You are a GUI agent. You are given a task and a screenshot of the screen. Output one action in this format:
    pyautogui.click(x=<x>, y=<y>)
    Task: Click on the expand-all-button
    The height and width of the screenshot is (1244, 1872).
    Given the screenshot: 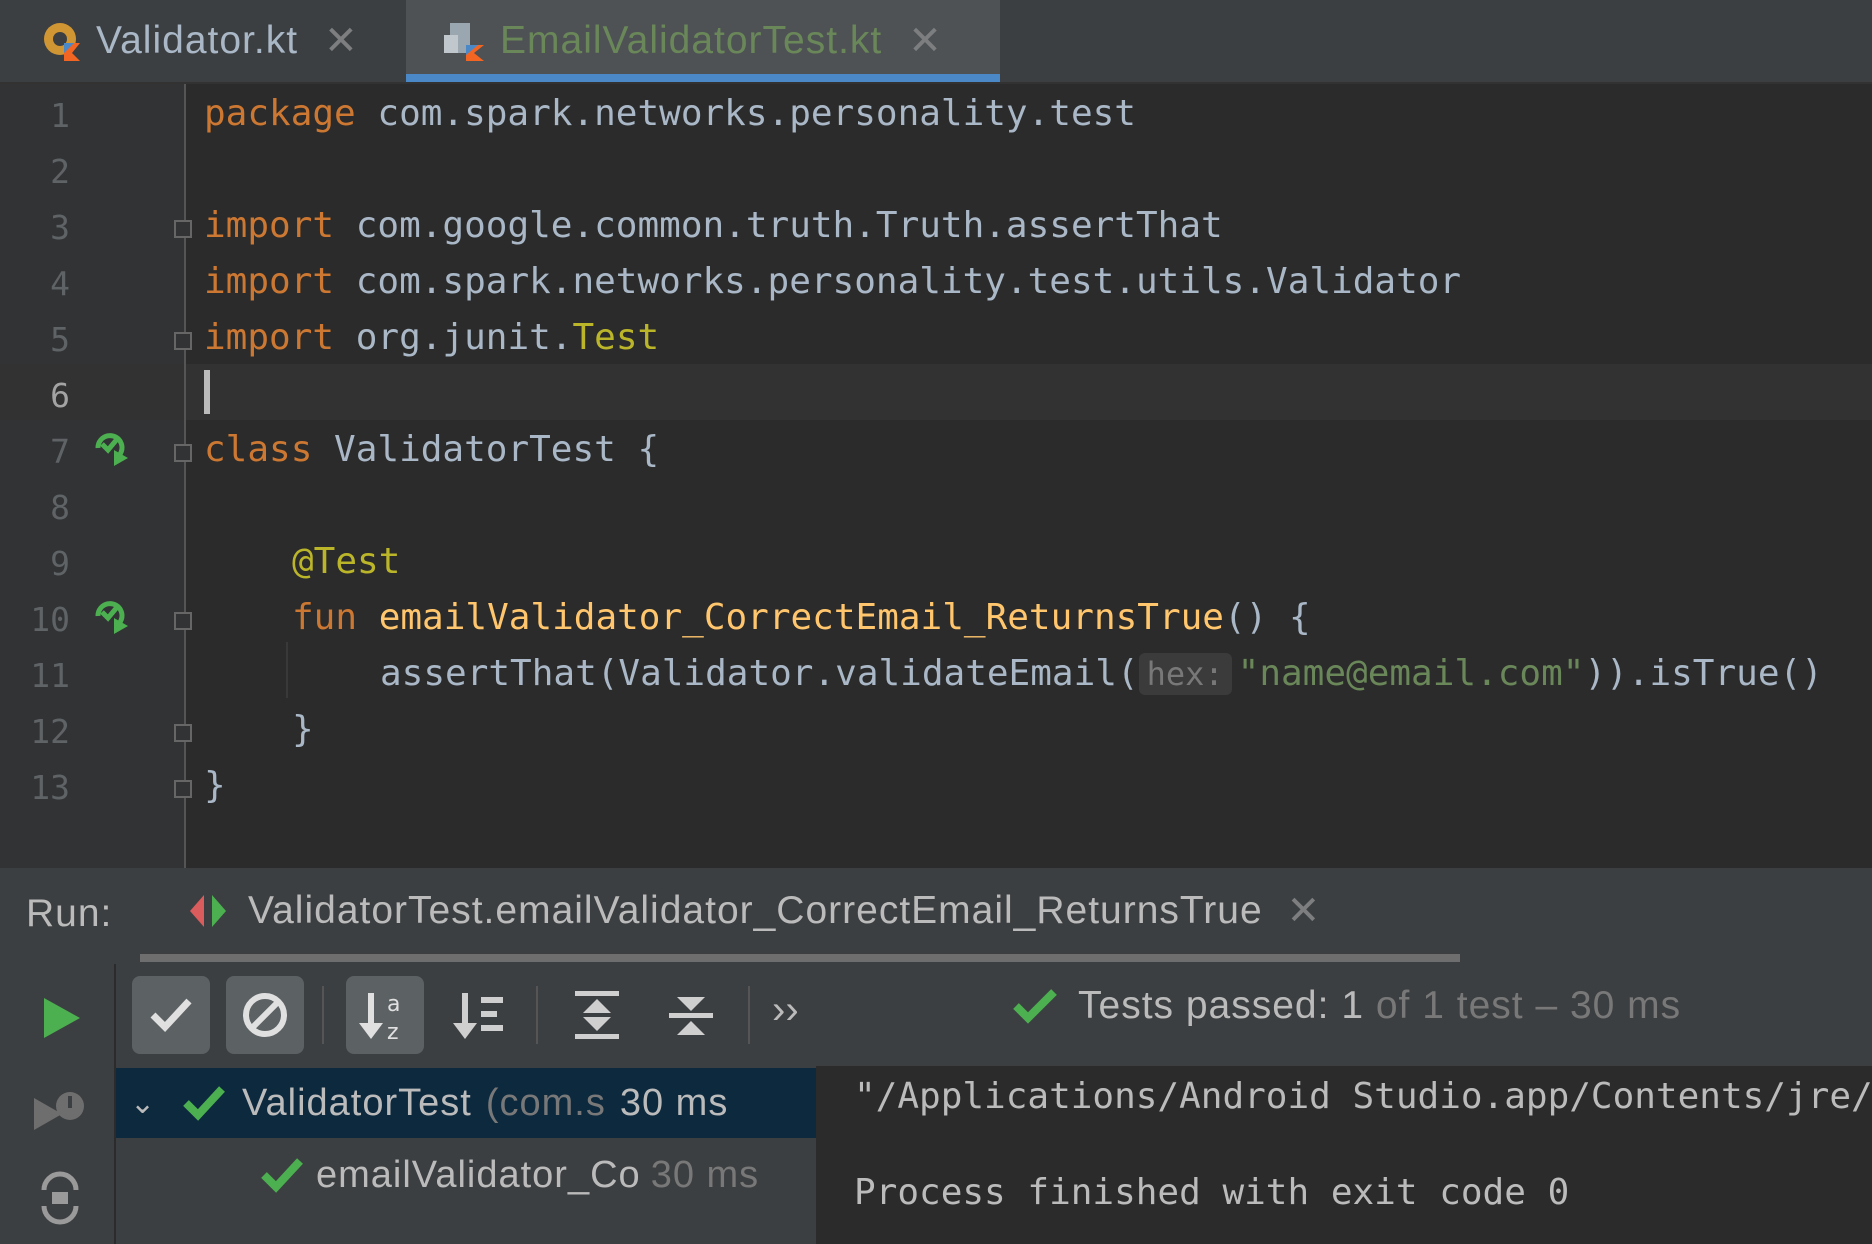 What is the action you would take?
    pyautogui.click(x=597, y=1015)
    